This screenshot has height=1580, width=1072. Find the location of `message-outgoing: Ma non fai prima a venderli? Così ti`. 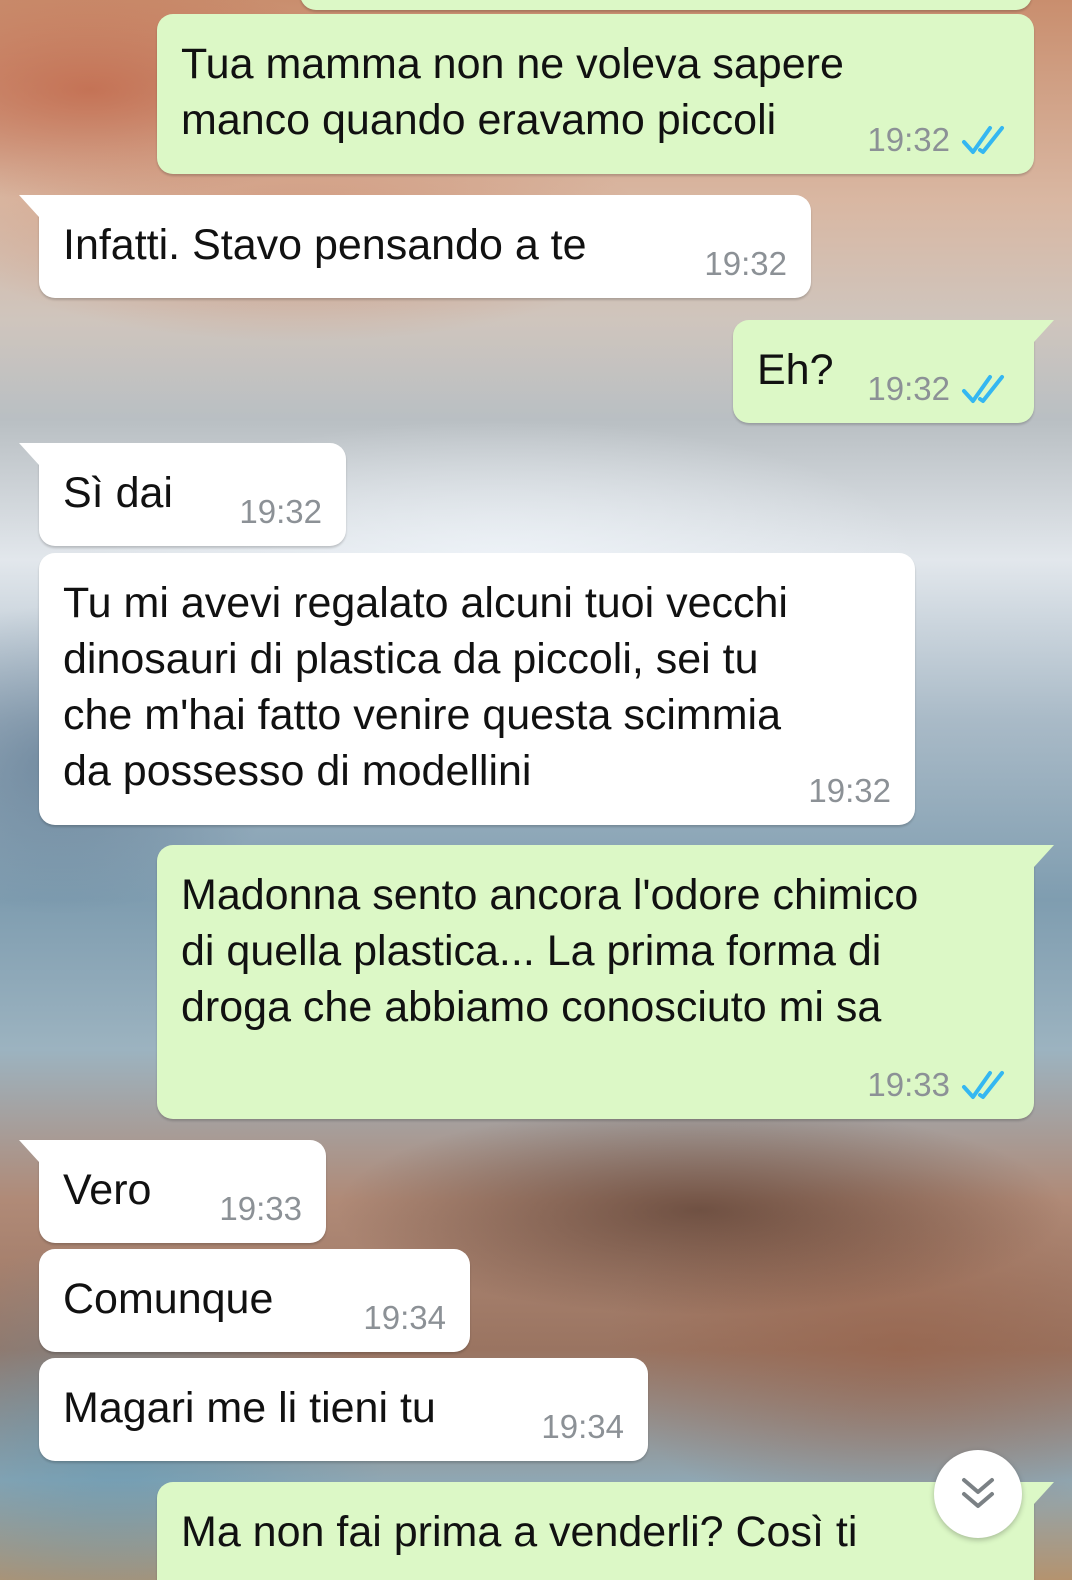

message-outgoing: Ma non fai prima a venderli? Così ti is located at coordinates (605, 1531).